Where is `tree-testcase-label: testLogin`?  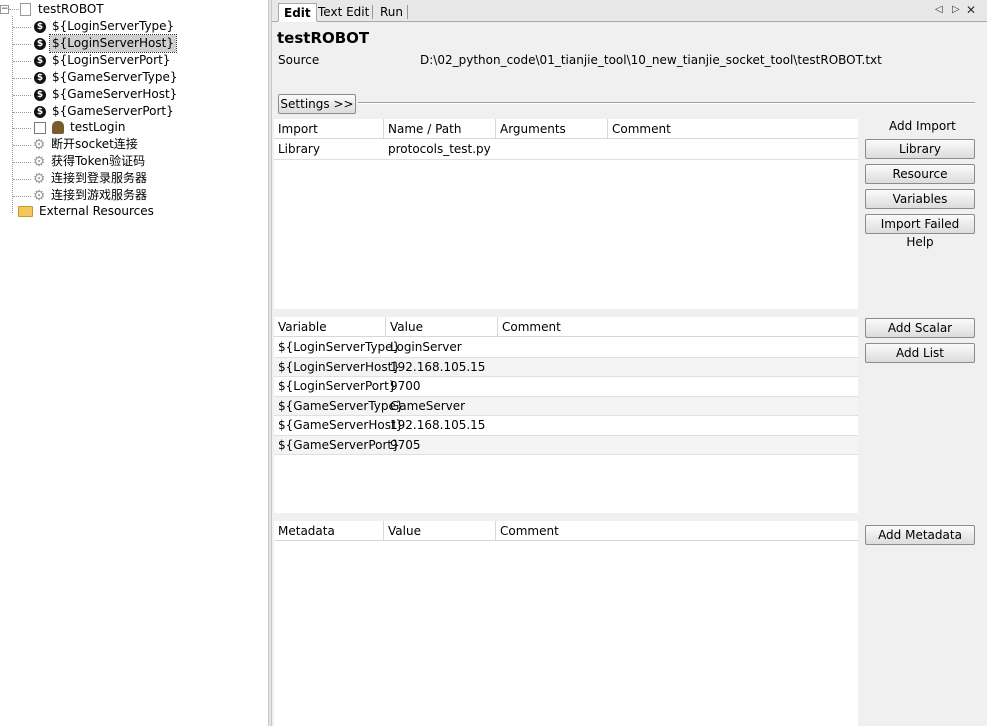
tree-testcase-label: testLogin is located at coordinates (98, 127).